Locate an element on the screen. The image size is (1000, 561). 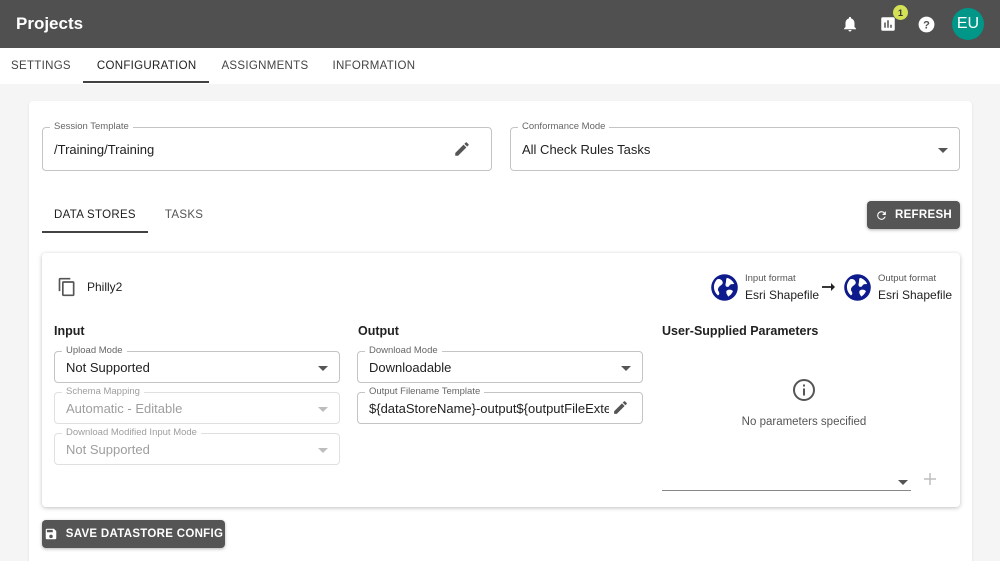
tab-configuration: CONFIGURATION is located at coordinates (146, 65).